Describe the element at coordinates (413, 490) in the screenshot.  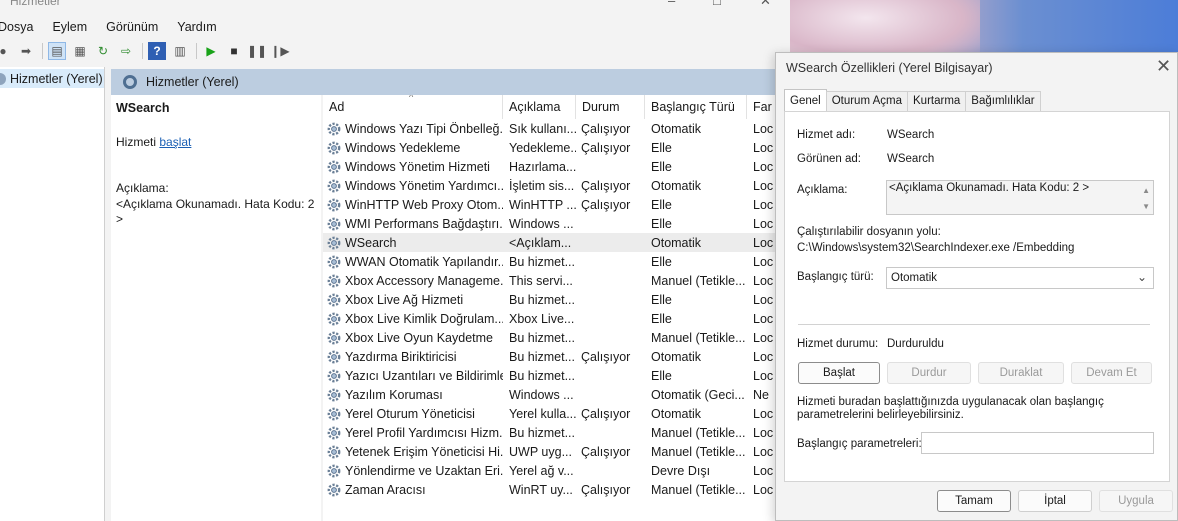
I see `service-name-cell: Zaman Aracısı` at that location.